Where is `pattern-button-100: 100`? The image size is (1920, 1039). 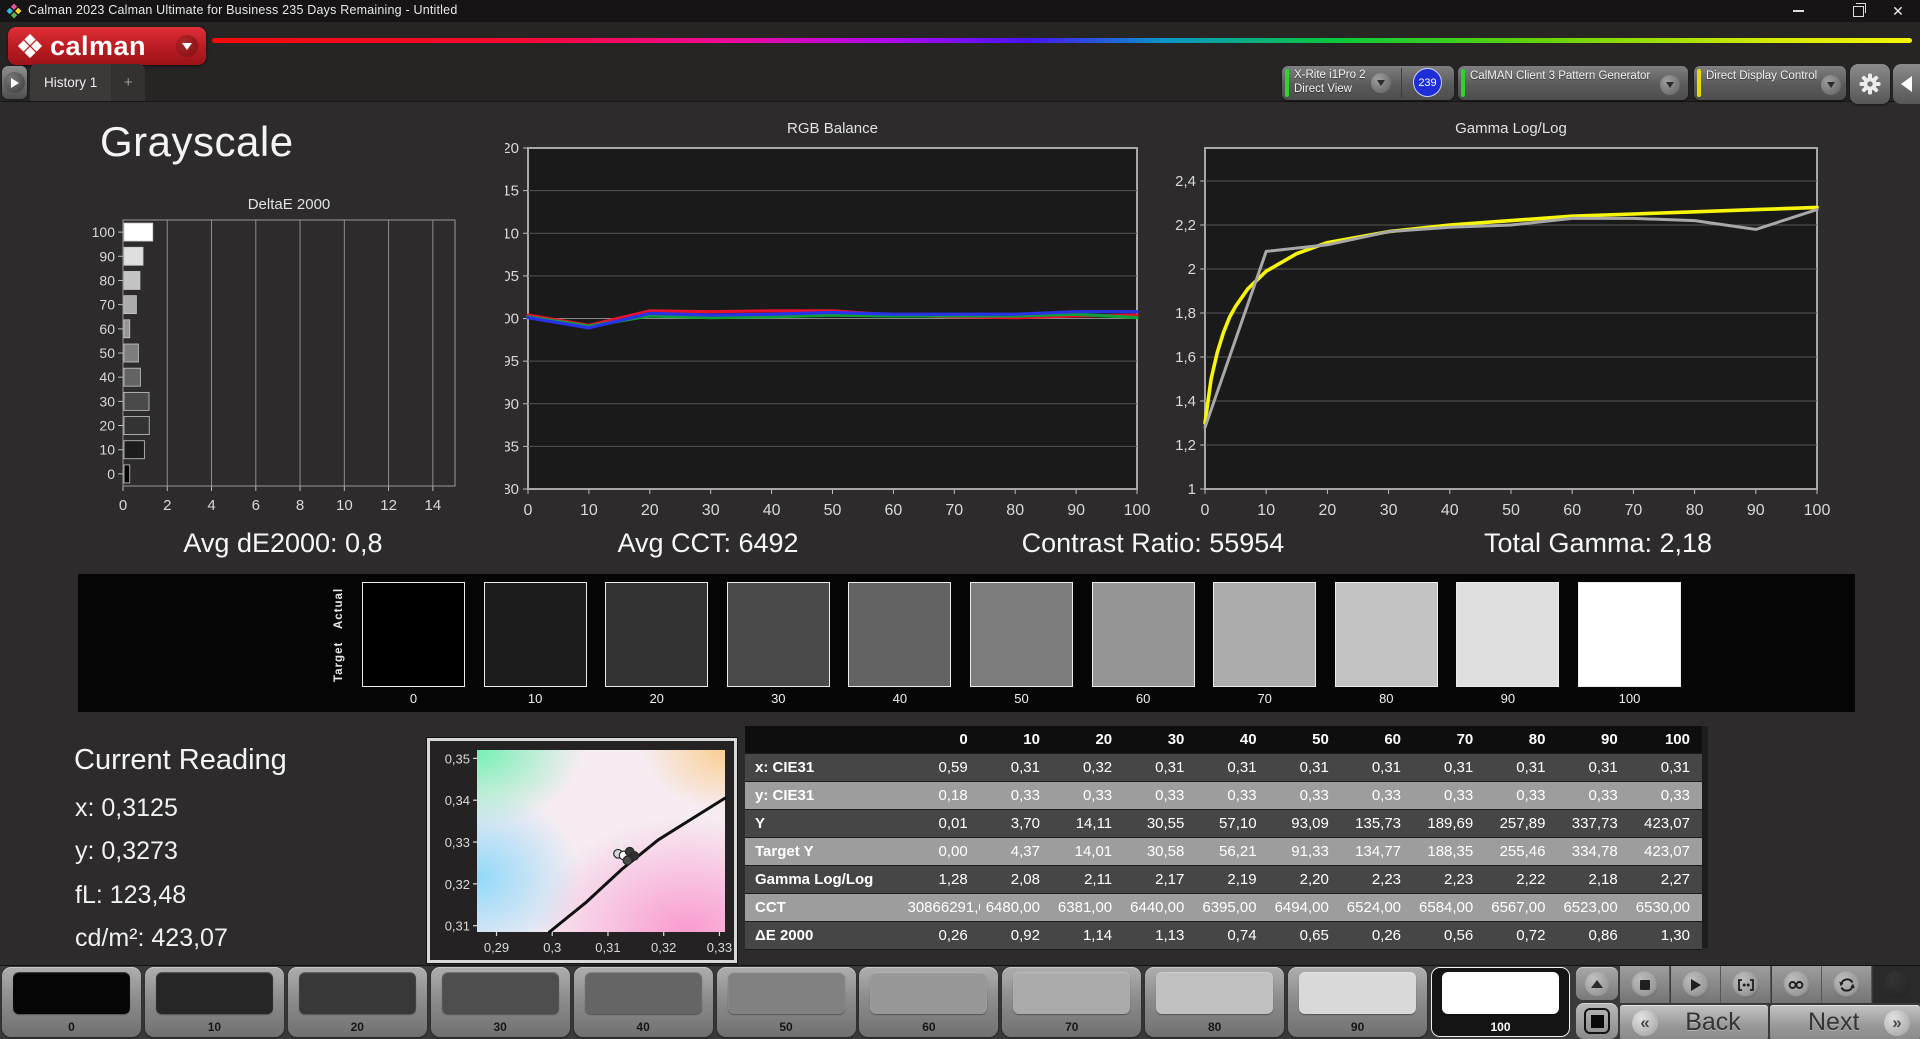
pattern-button-100: 100 is located at coordinates (1500, 1002).